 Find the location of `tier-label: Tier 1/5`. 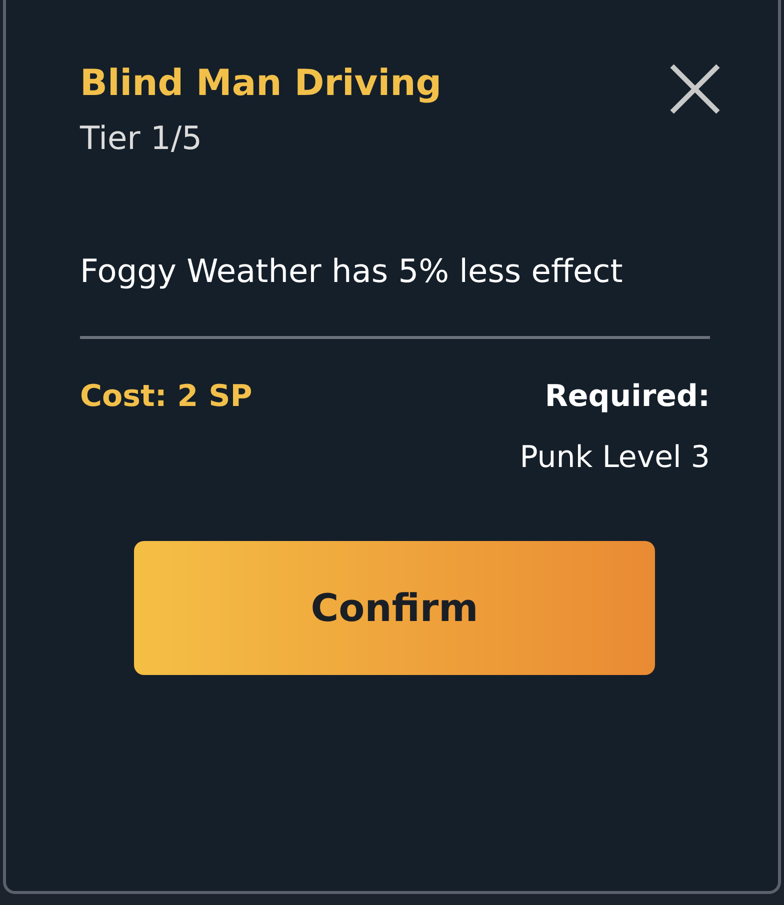

tier-label: Tier 1/5 is located at coordinates (141, 138).